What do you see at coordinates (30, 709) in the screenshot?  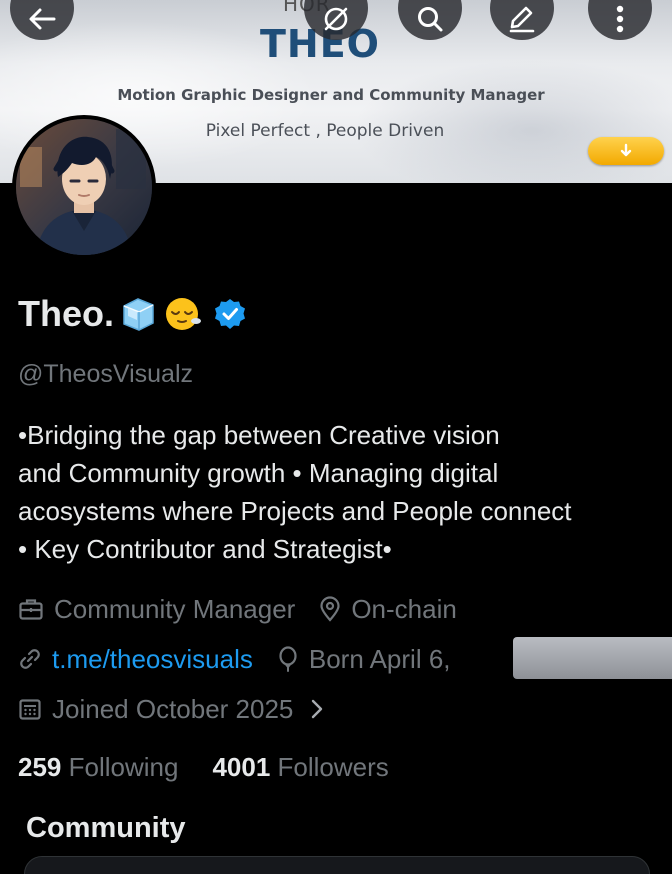 I see `calendar-icon` at bounding box center [30, 709].